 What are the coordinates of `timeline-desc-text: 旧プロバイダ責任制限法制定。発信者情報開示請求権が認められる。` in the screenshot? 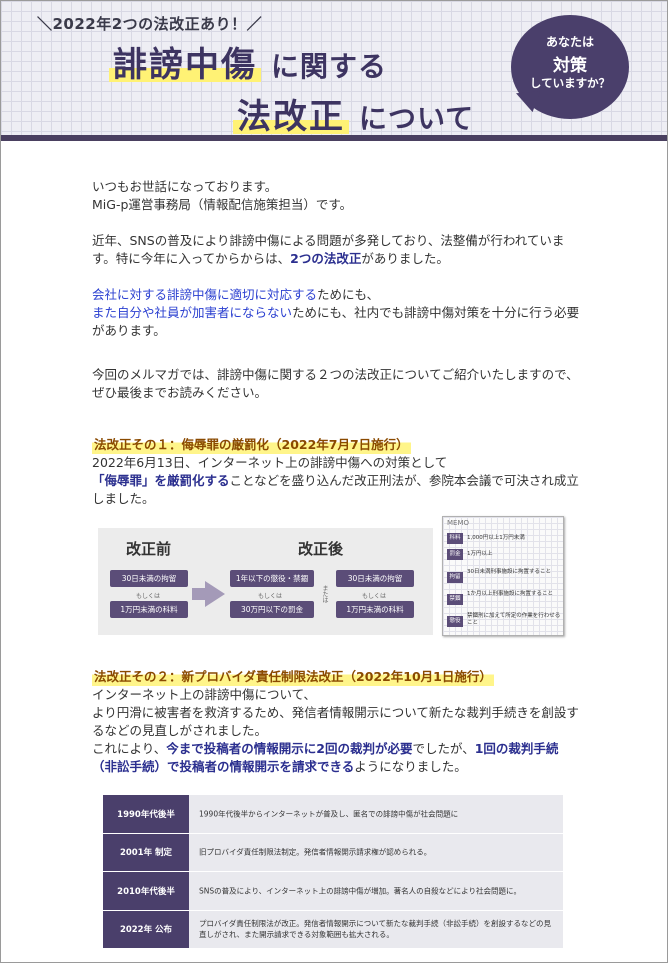 It's located at (315, 852).